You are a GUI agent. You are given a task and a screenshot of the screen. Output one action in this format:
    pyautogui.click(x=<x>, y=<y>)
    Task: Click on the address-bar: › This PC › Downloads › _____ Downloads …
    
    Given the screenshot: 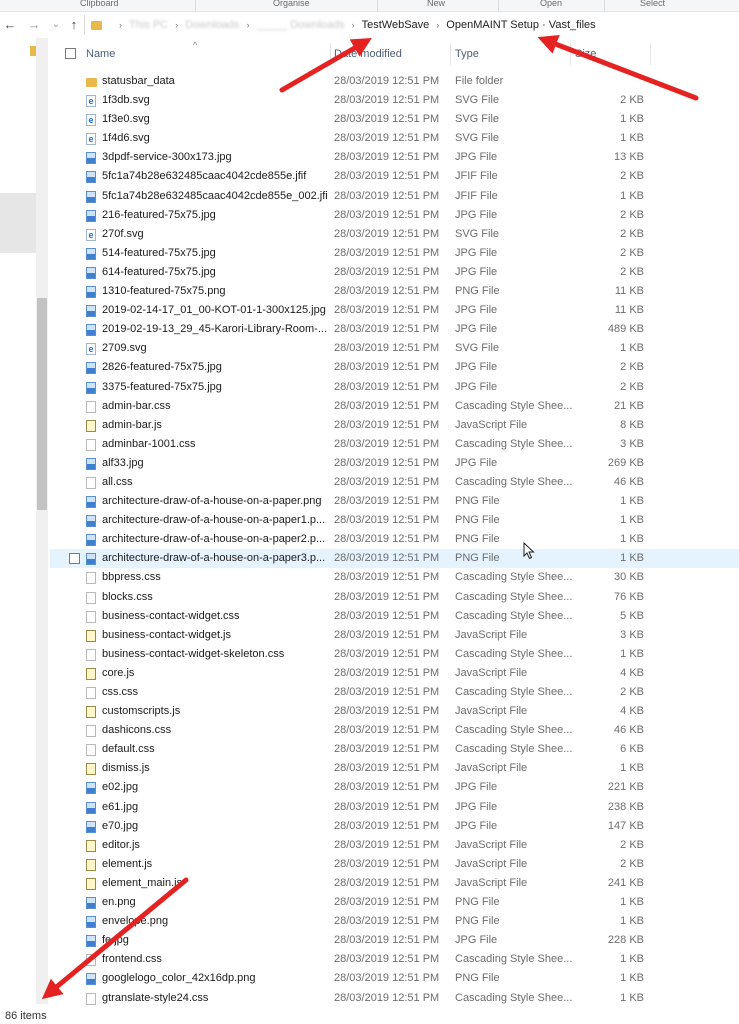 What is the action you would take?
    pyautogui.click(x=411, y=25)
    